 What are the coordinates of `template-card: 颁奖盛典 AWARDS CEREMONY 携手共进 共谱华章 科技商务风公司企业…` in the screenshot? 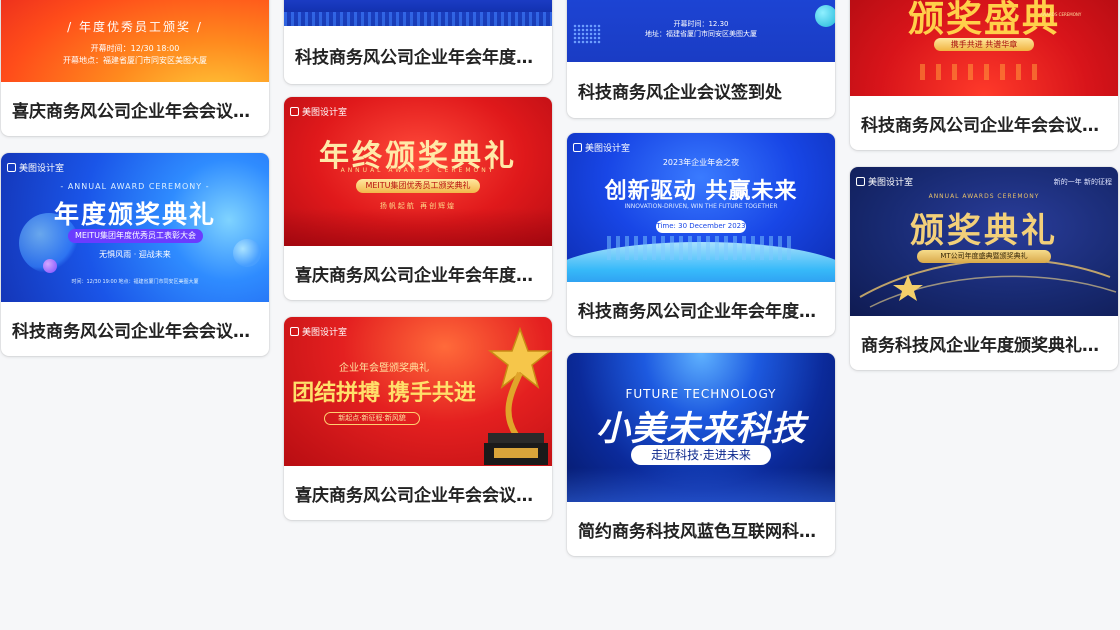 It's located at (984, 75).